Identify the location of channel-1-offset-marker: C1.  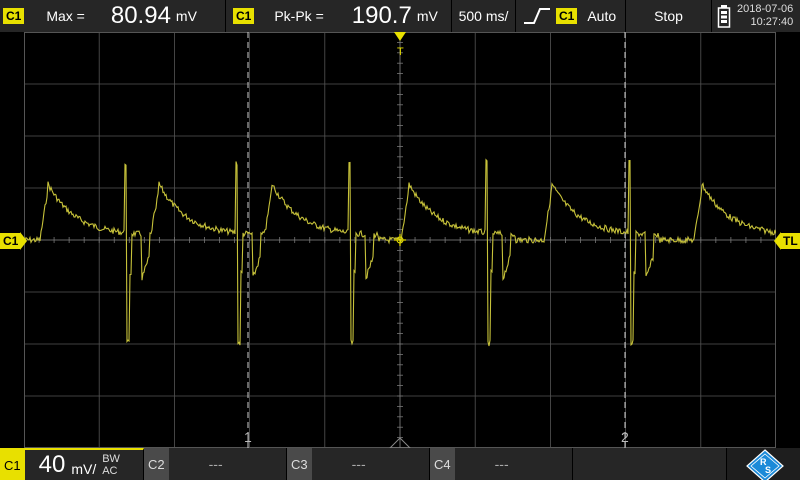
(14, 241).